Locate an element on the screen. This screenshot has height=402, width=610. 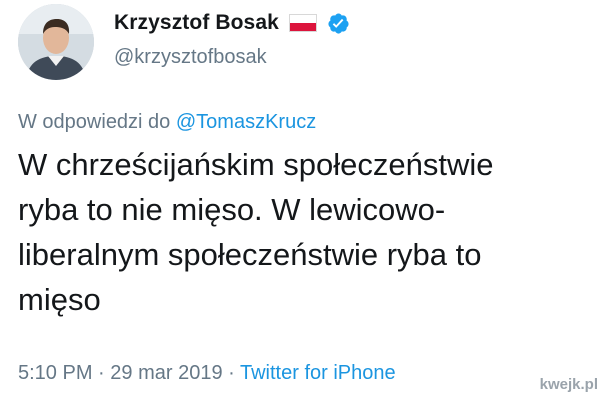
reply-context: W odpowiedzi do @TomaszKrucz is located at coordinates (167, 122).